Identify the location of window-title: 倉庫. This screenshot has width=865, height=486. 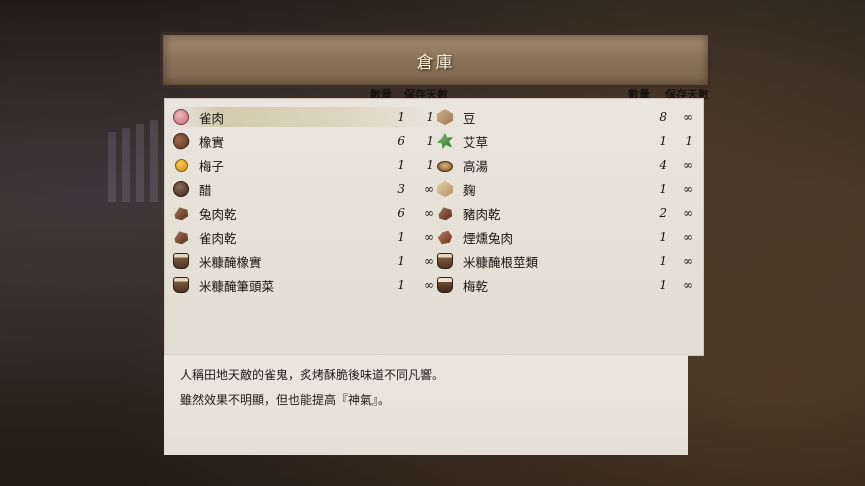
(435, 62).